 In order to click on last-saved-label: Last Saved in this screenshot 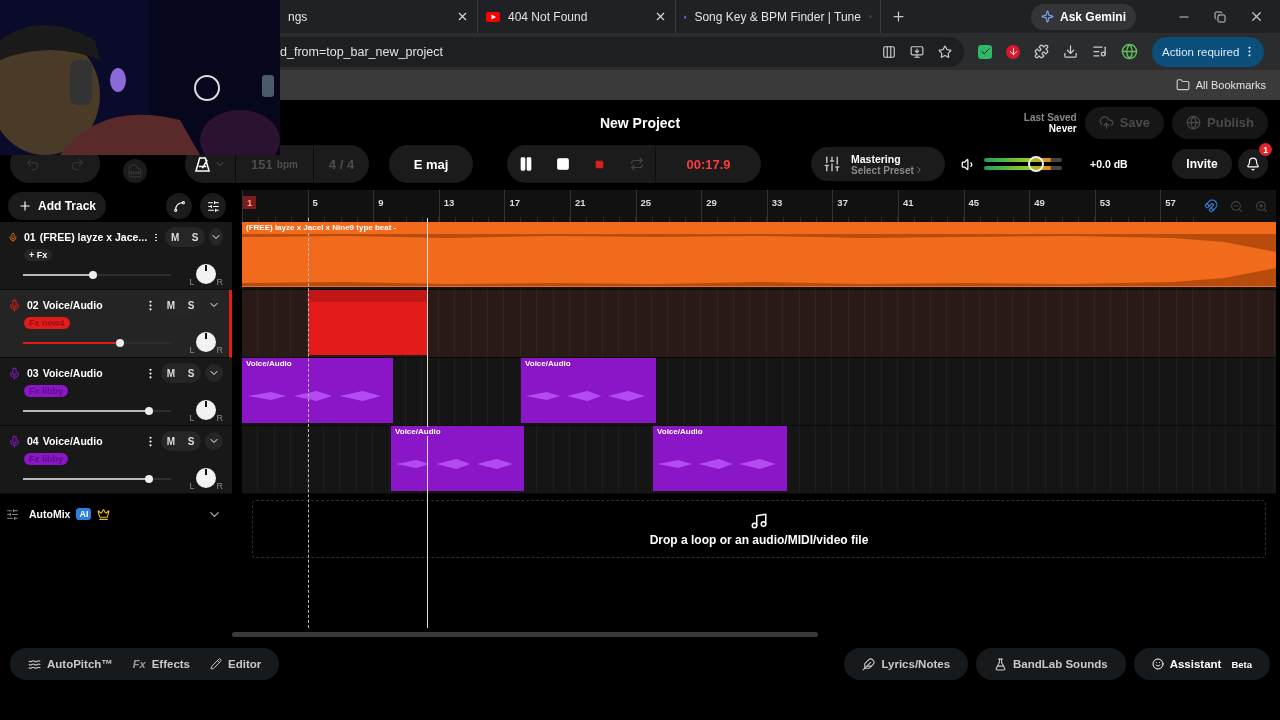, I will do `click(1050, 117)`.